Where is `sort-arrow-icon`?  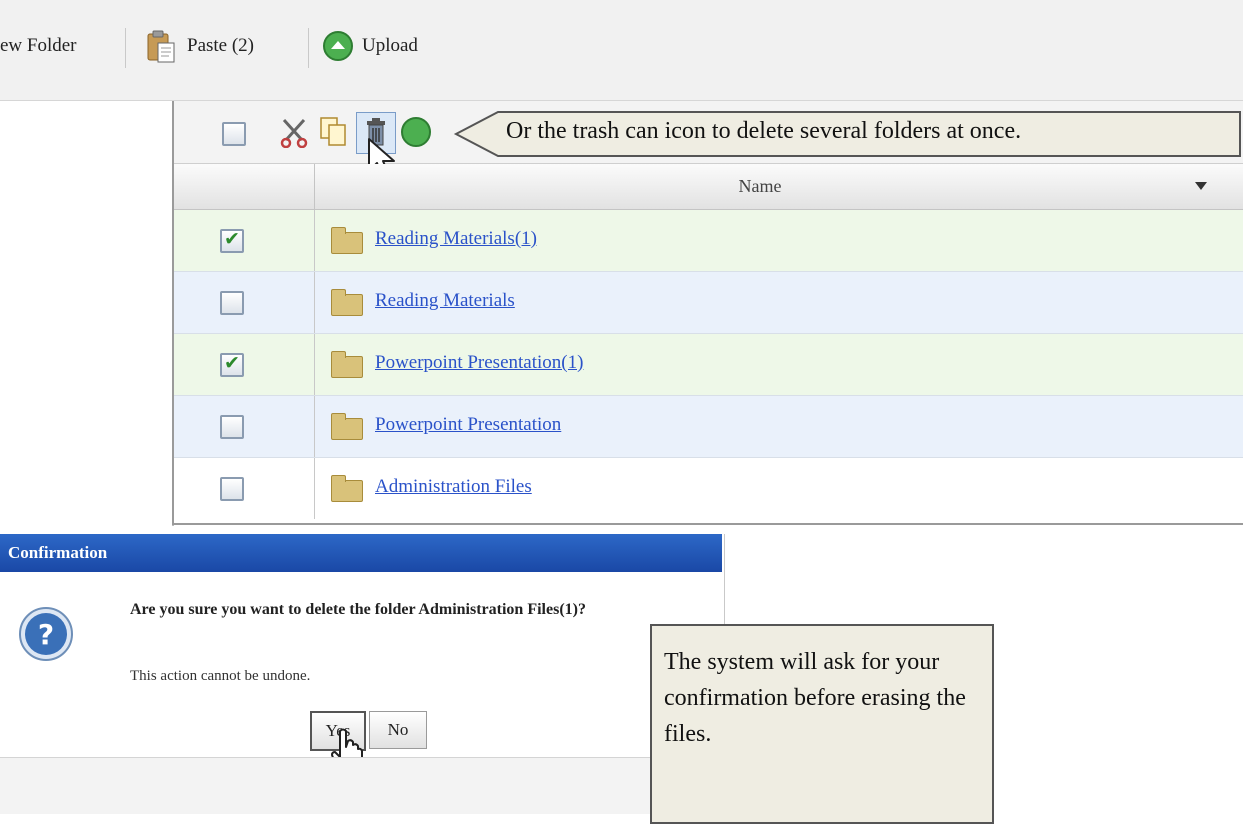 sort-arrow-icon is located at coordinates (1201, 186).